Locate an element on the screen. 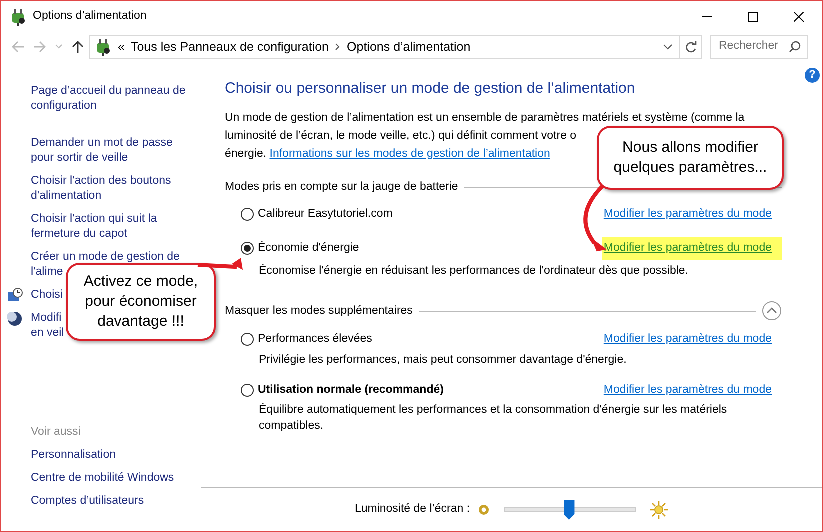 The width and height of the screenshot is (823, 532). sidebar-link: Personnalisation is located at coordinates (73, 455).